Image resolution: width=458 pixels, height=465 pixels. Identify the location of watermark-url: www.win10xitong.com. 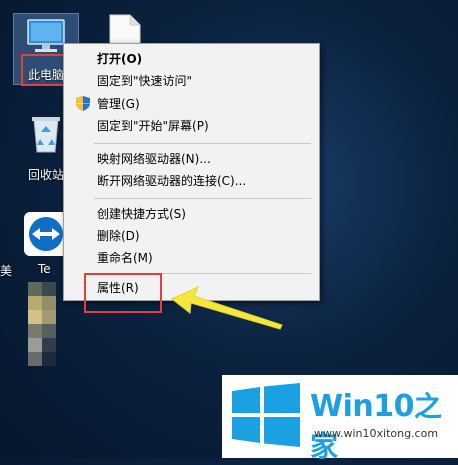
(376, 433).